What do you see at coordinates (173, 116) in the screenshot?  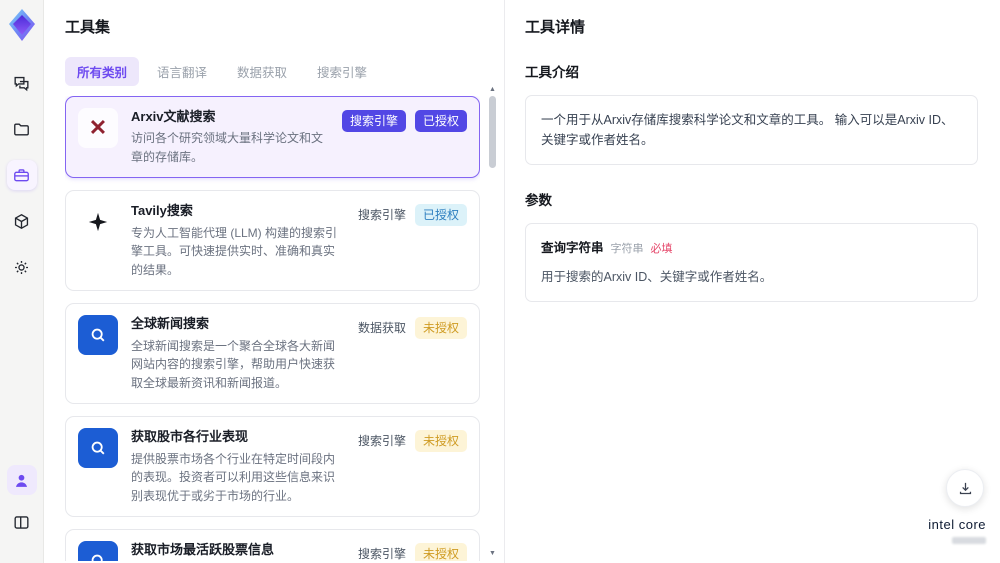 I see `tool-name: Arxiv文献搜索` at bounding box center [173, 116].